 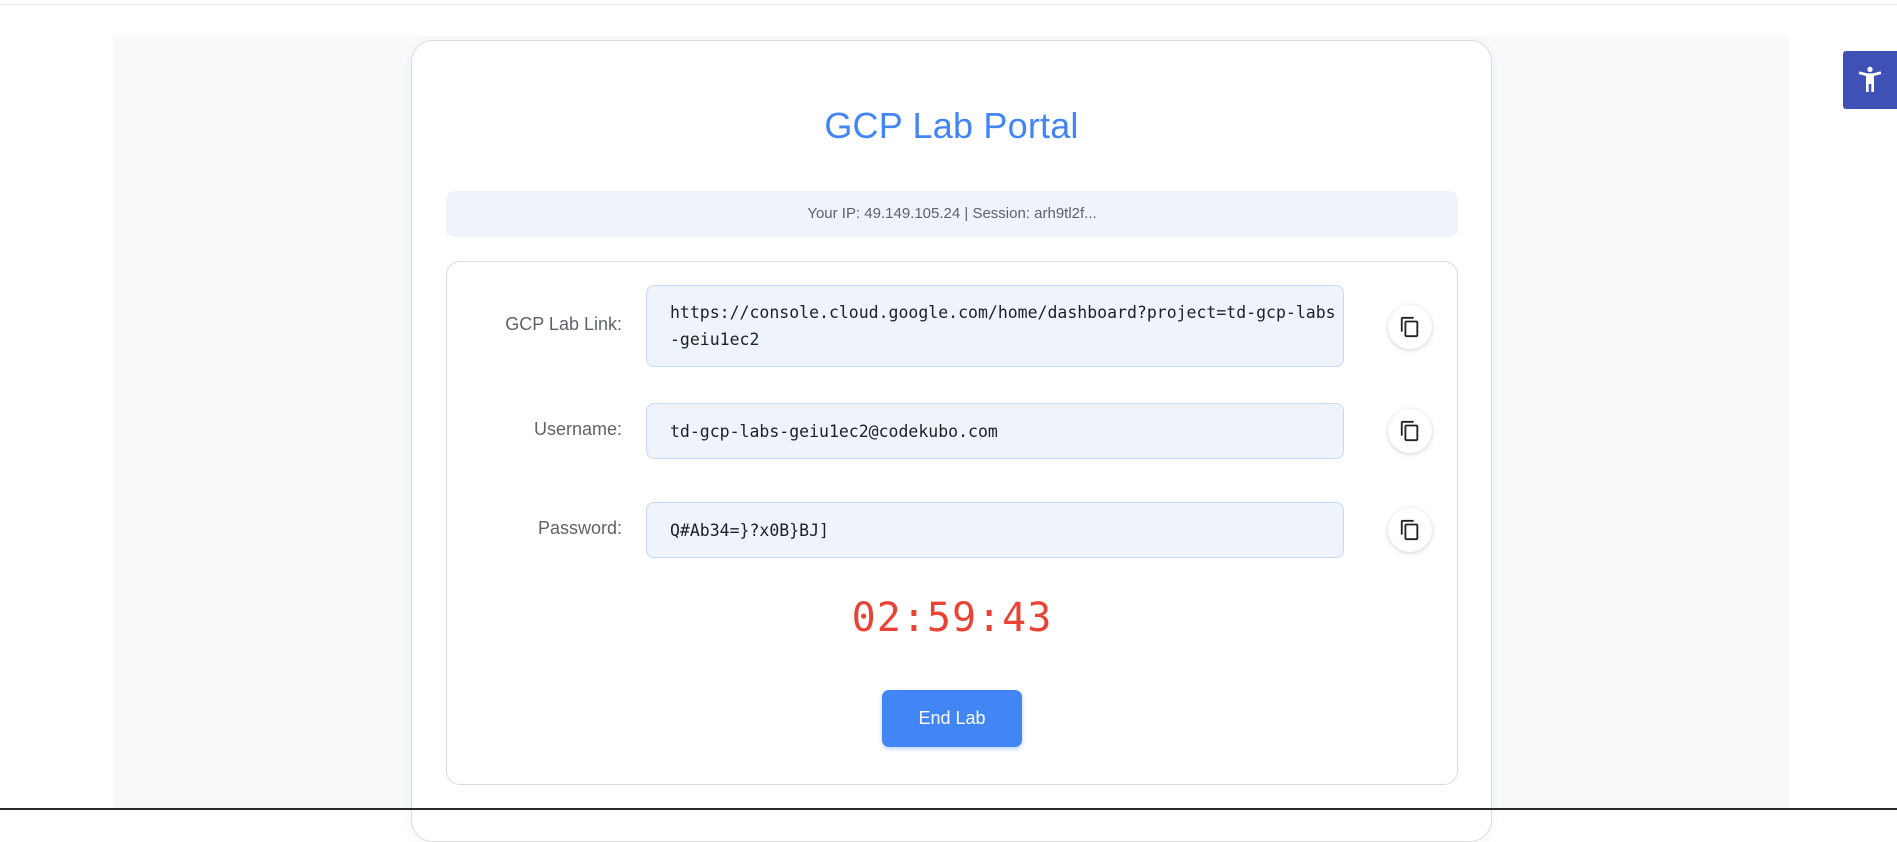 What do you see at coordinates (577, 429) in the screenshot?
I see `username-label: Username:` at bounding box center [577, 429].